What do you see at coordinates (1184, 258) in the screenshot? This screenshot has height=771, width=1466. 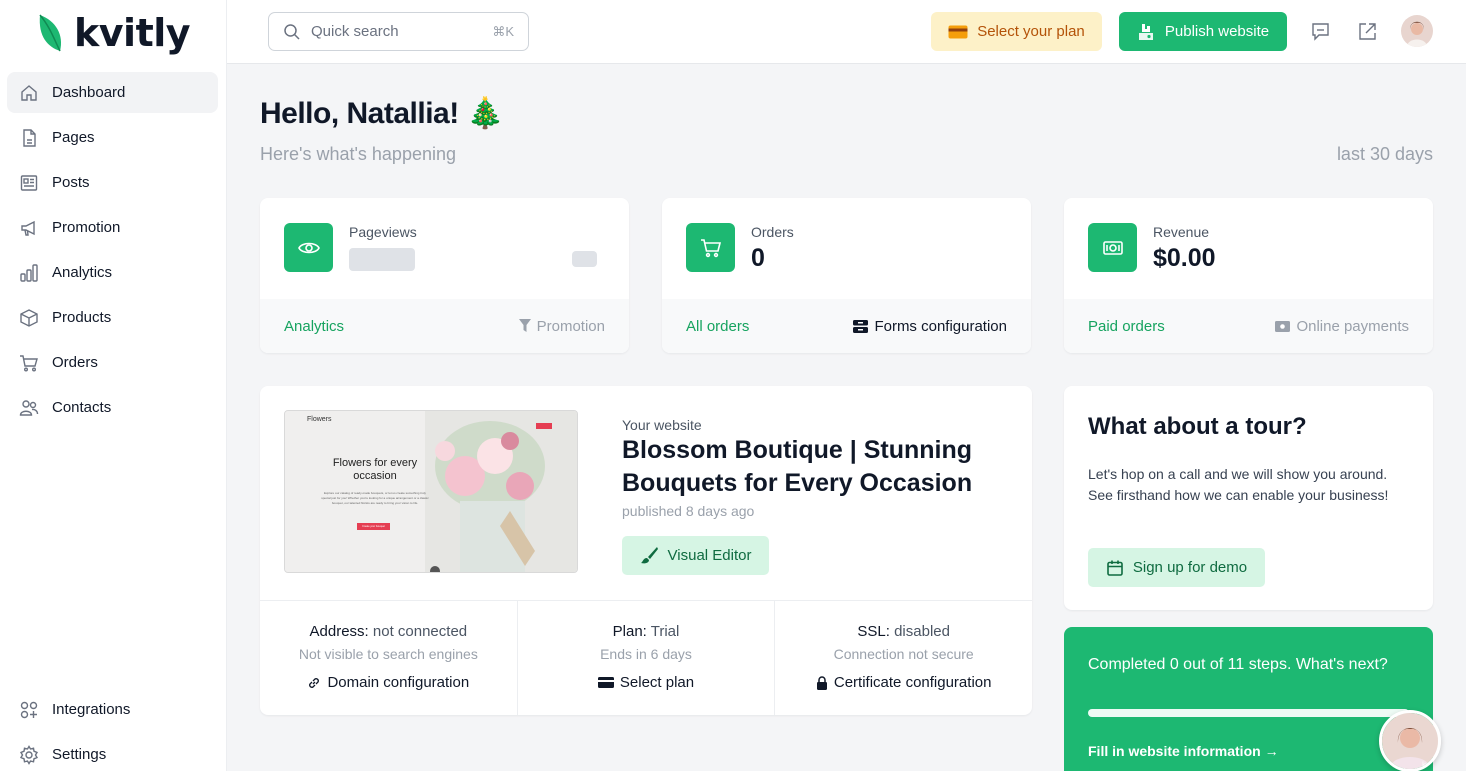 I see `revenue-value: $0.00` at bounding box center [1184, 258].